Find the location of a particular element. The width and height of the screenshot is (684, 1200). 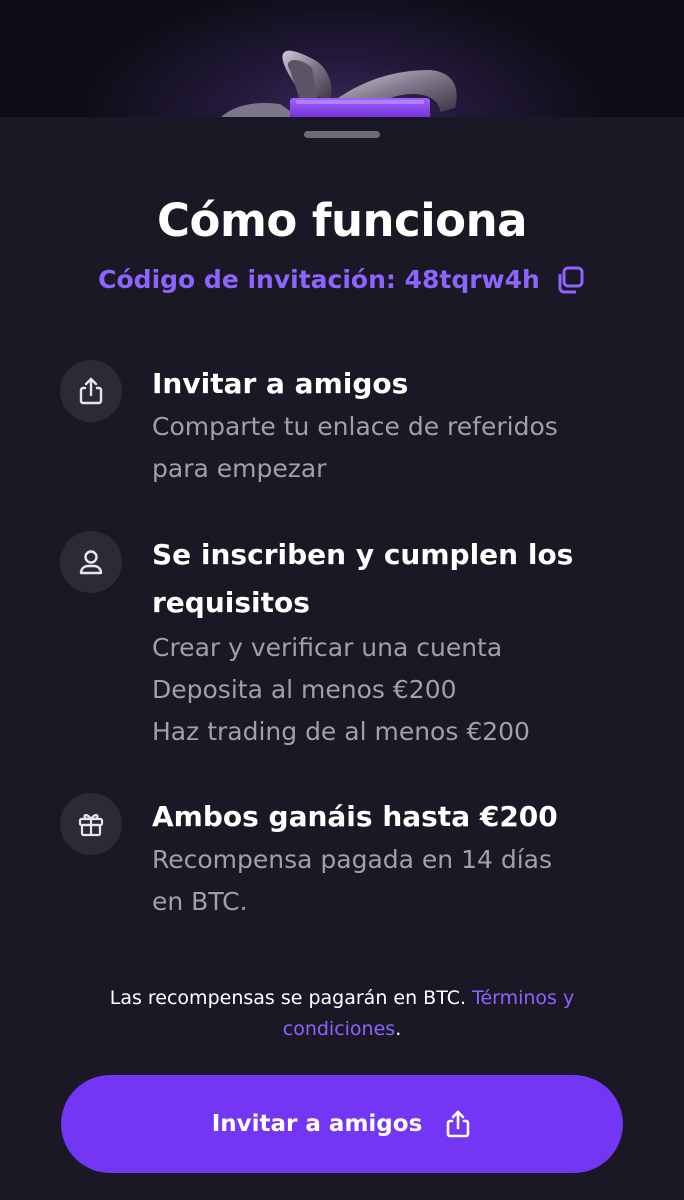

invite-friends-button-label: Invitar a amigos is located at coordinates (317, 1124).